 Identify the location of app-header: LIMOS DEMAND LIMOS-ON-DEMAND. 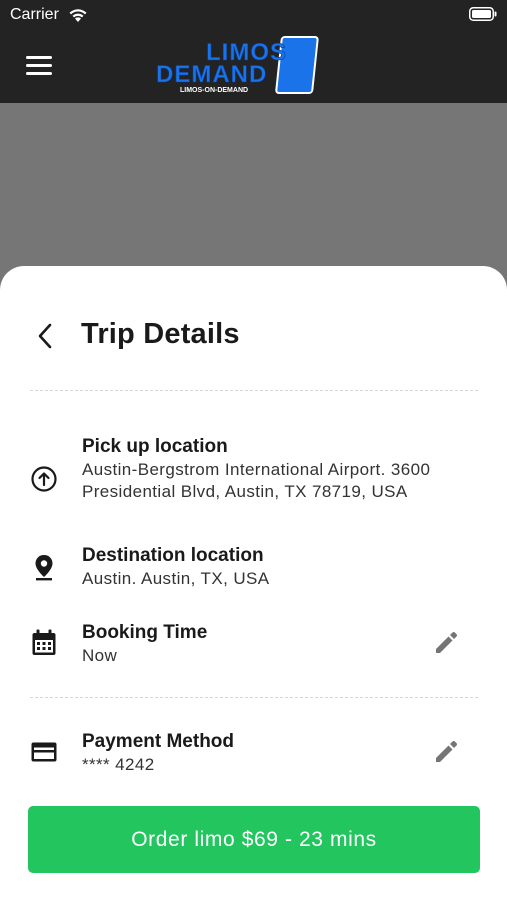
(253, 66).